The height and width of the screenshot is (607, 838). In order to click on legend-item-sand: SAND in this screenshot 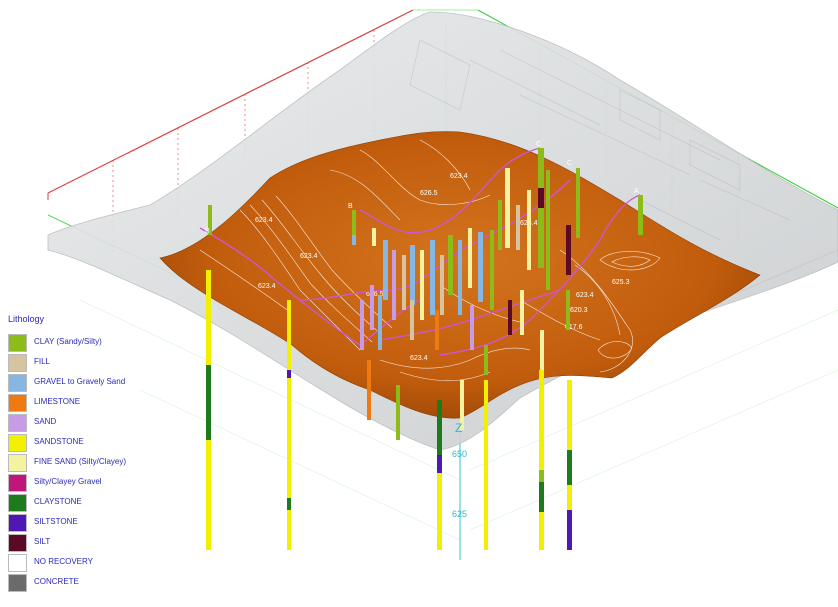, I will do `click(101, 424)`.